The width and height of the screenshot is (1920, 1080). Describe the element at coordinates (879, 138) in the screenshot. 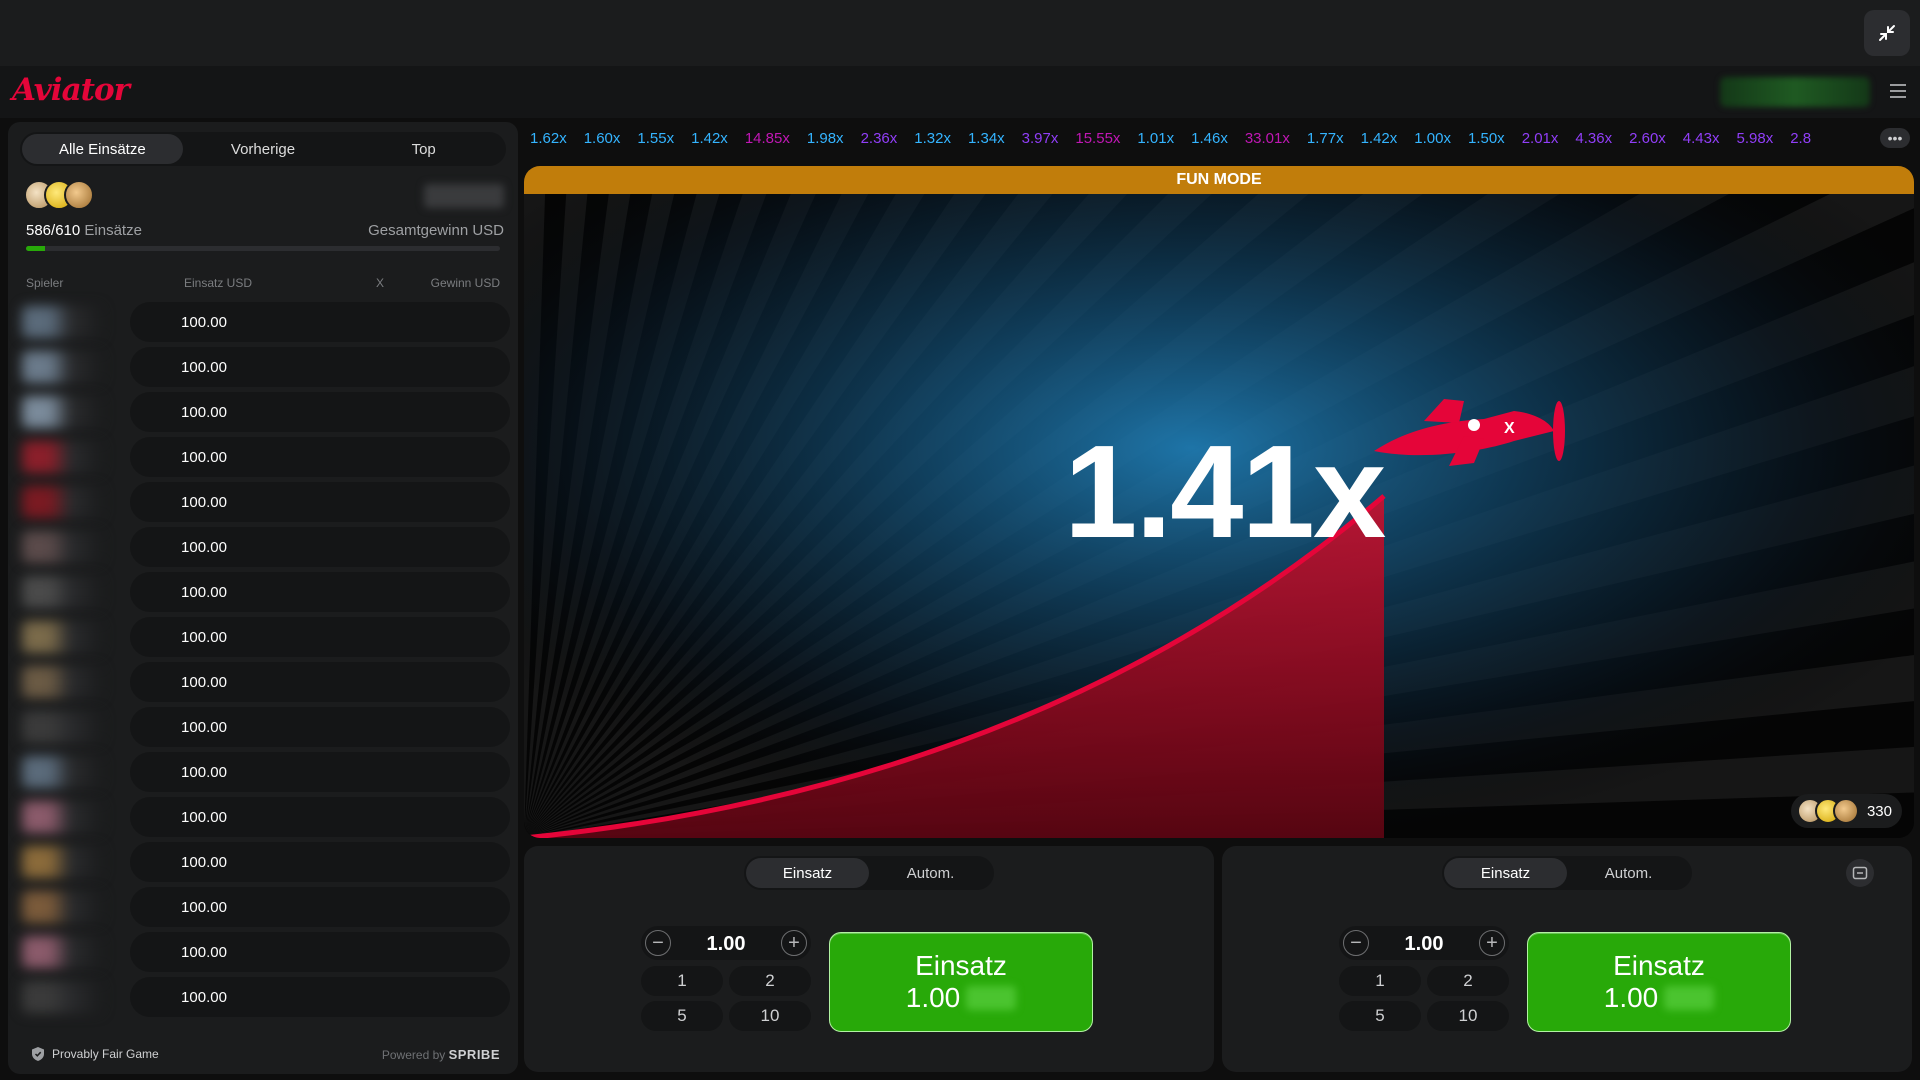

I see `history-multiplier: 2.36x` at that location.